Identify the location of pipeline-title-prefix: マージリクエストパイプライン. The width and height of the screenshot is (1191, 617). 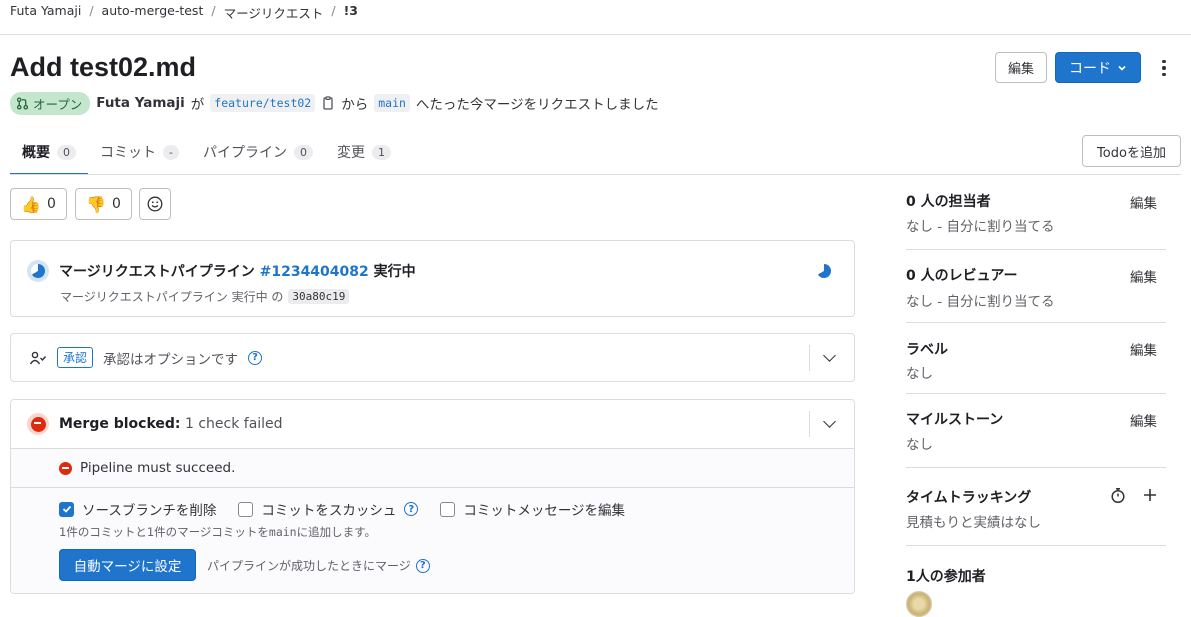
(157, 272).